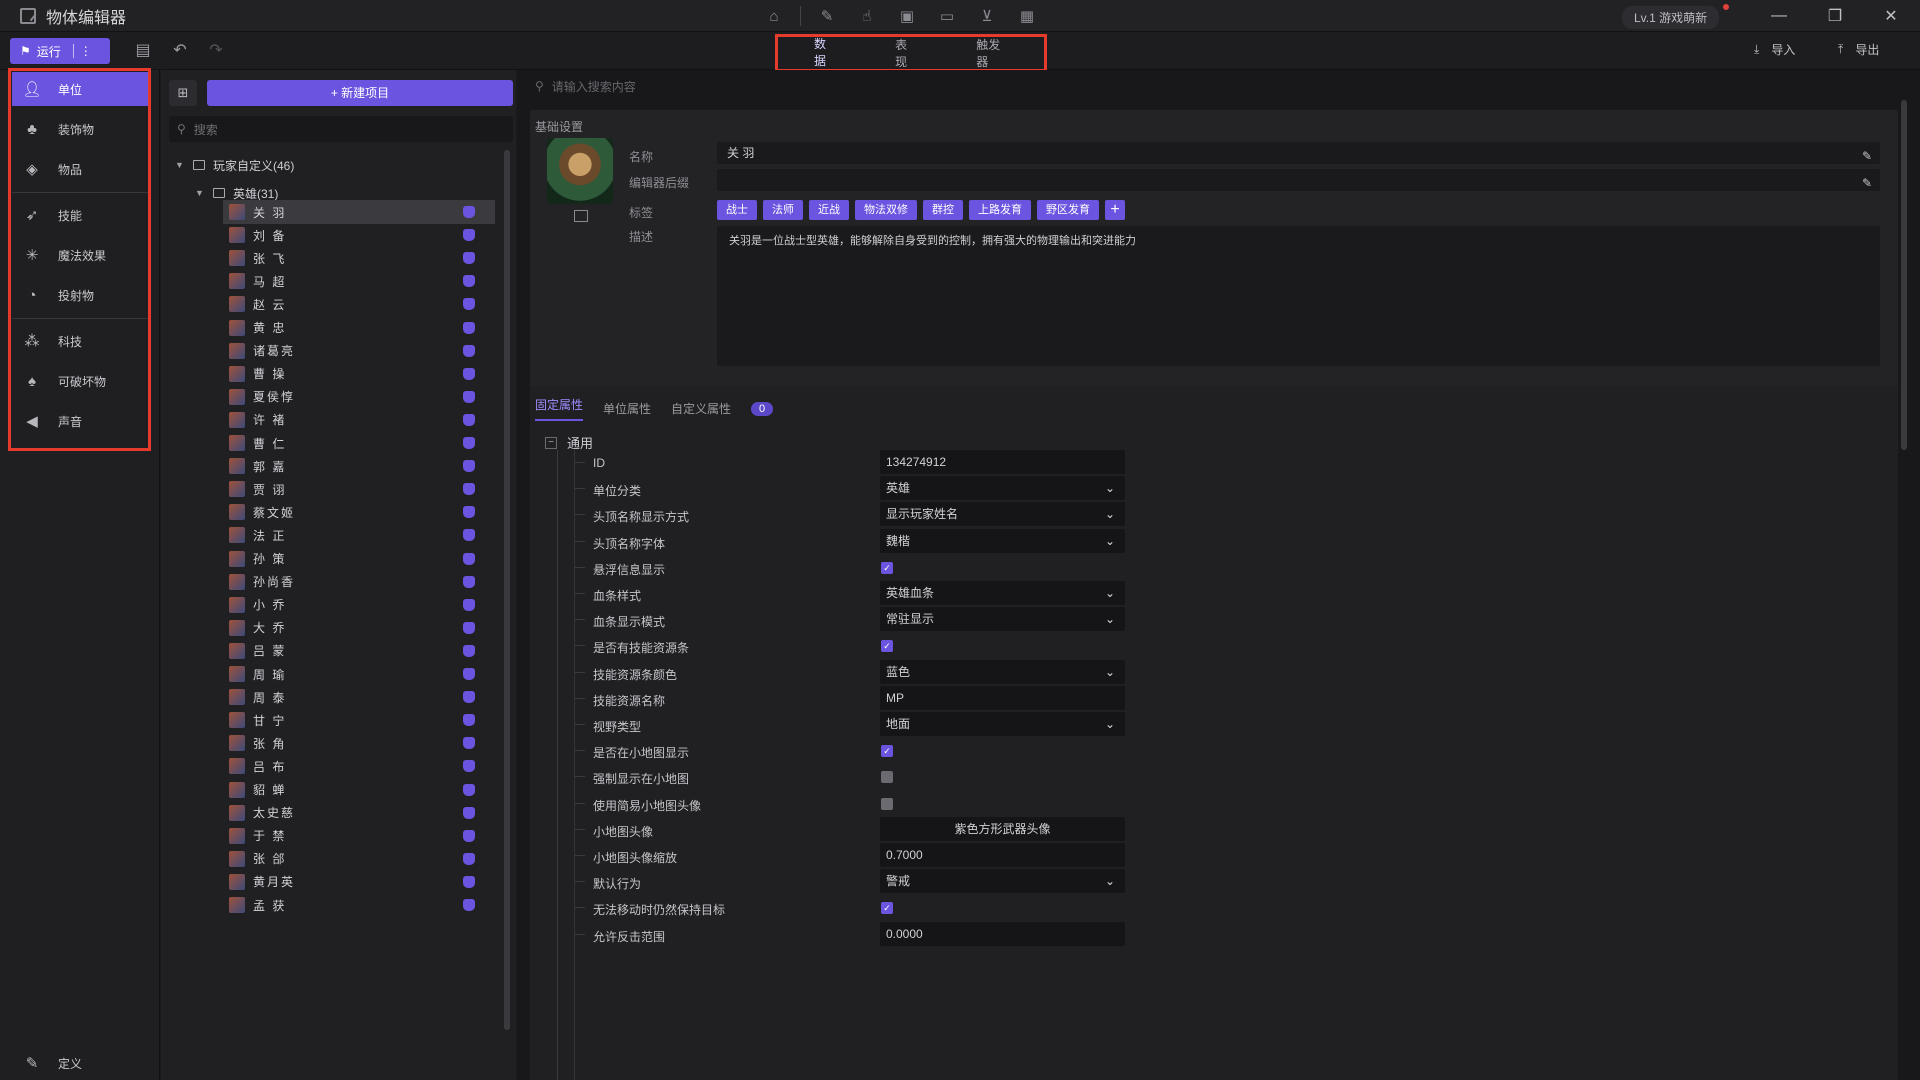 This screenshot has height=1080, width=1920. I want to click on hero-list-item: 关 羽, so click(359, 212).